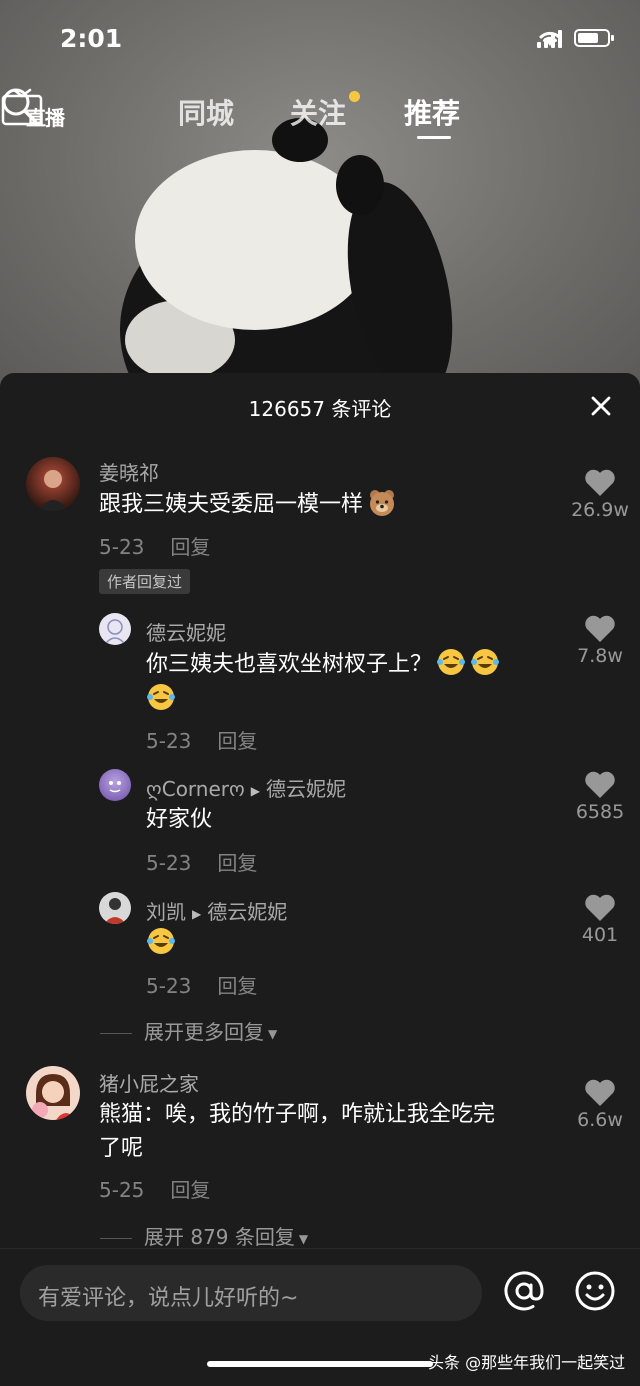 Image resolution: width=640 pixels, height=1386 pixels. What do you see at coordinates (129, 471) in the screenshot?
I see `comment-username: 姜晓祁` at bounding box center [129, 471].